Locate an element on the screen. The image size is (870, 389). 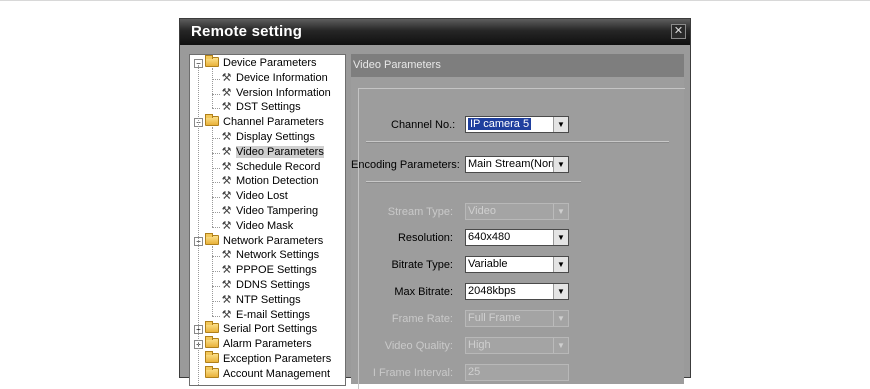
tree-item-version-information: ⚒ Version Information is located at coordinates (276, 93).